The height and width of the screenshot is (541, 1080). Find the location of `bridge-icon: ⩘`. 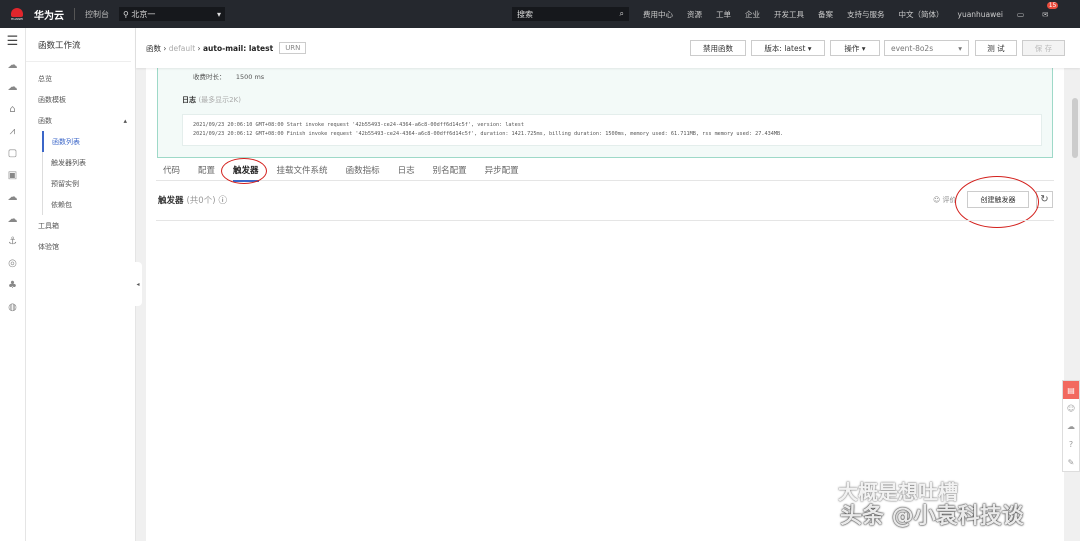

bridge-icon: ⩘ is located at coordinates (12, 131).